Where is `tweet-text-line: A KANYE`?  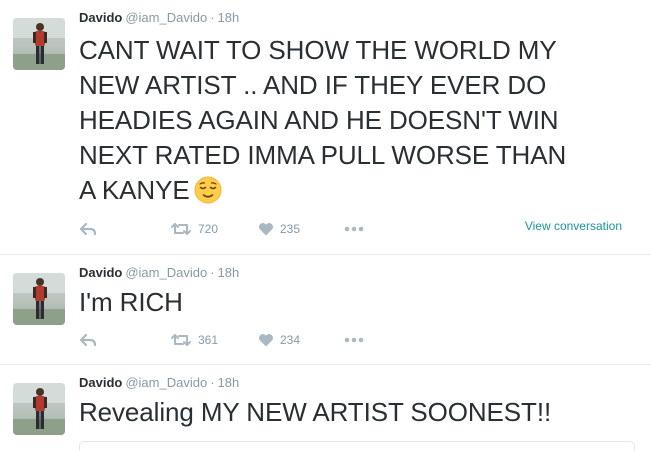 tweet-text-line: A KANYE is located at coordinates (322, 193).